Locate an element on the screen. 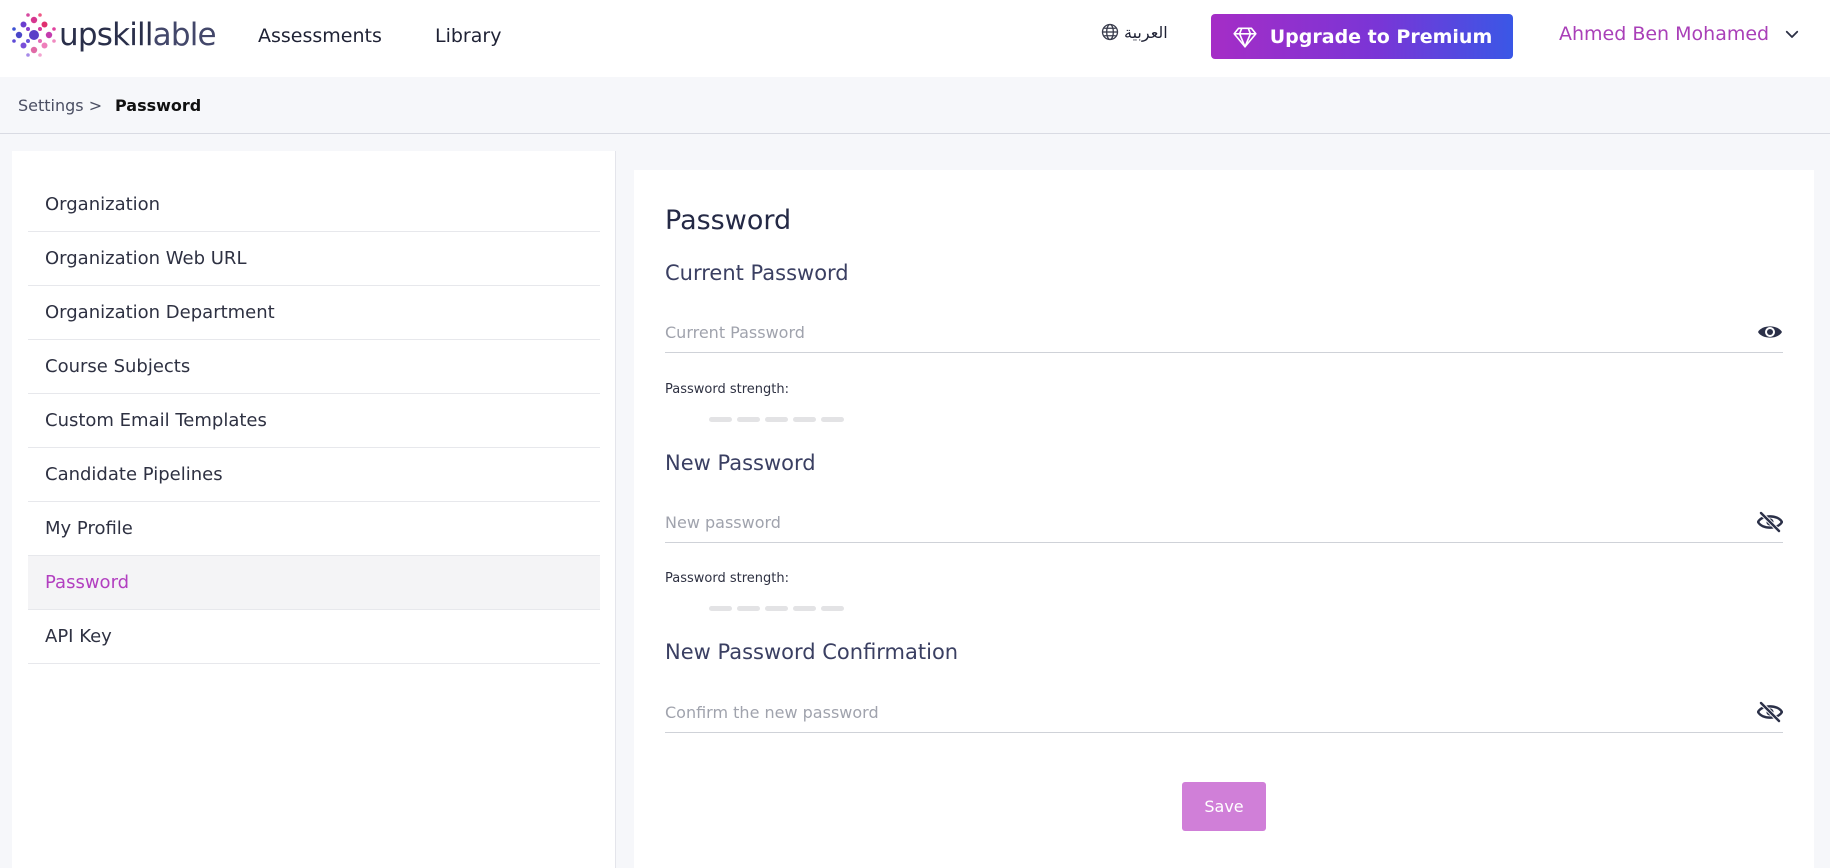  save-button: Save is located at coordinates (1224, 806).